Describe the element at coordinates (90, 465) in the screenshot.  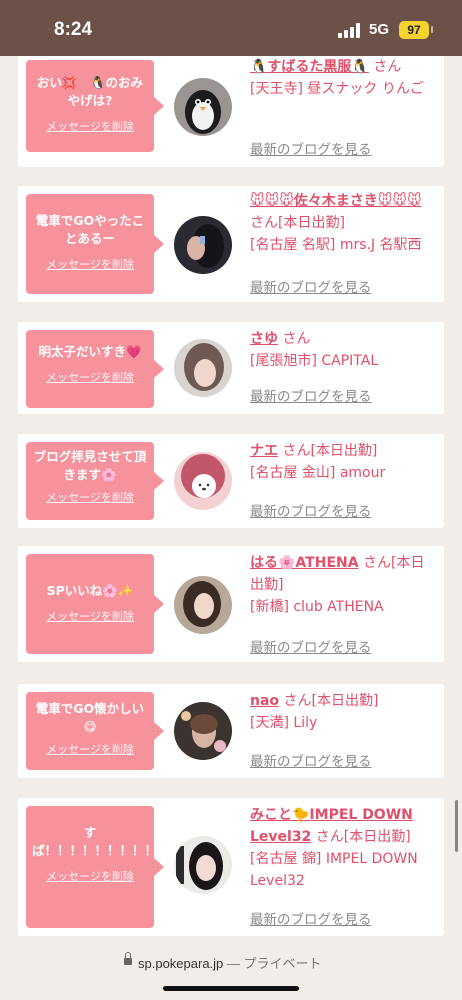
I see `message-text: ブログ拝見させて頂きます🌸` at that location.